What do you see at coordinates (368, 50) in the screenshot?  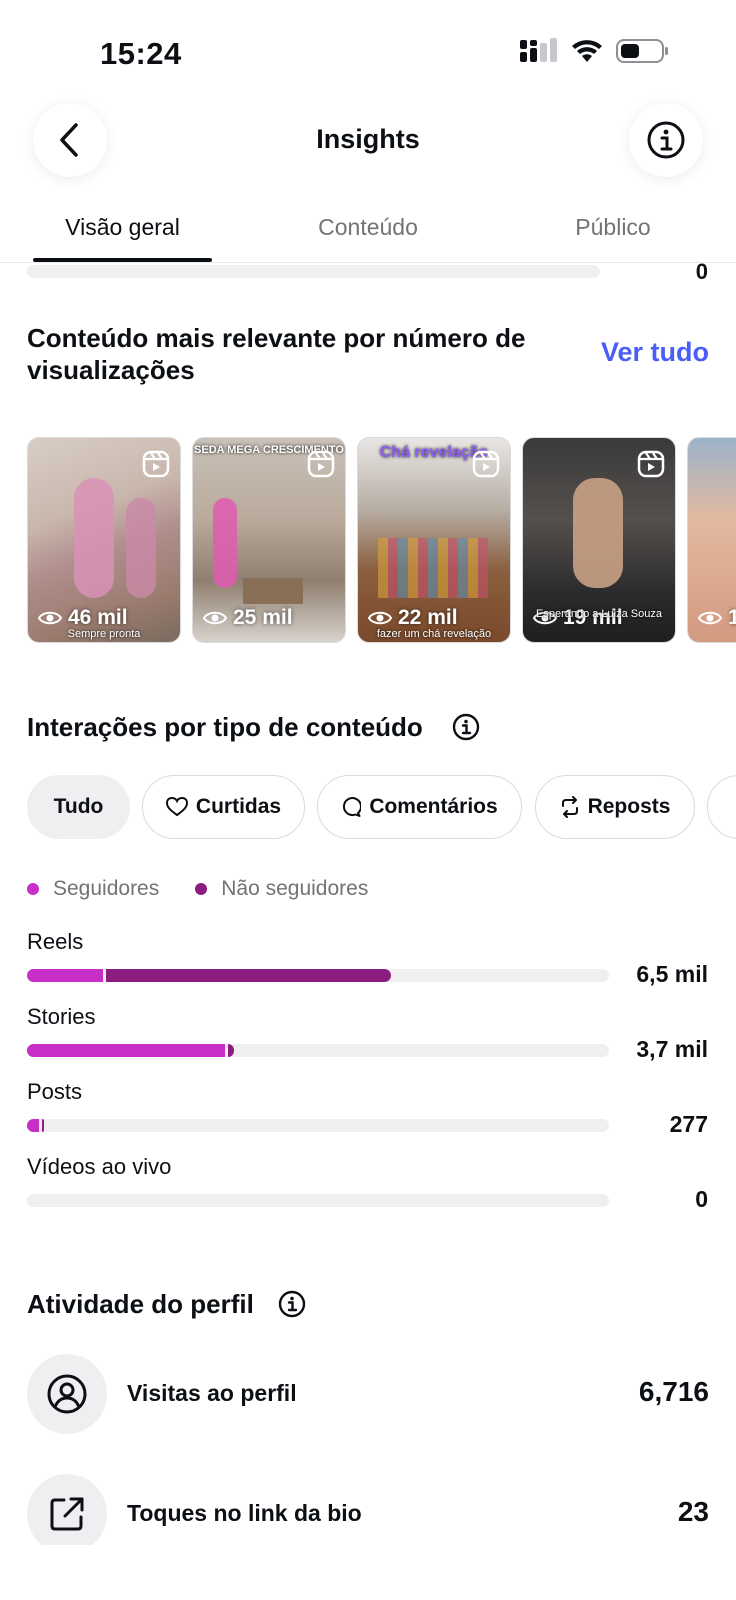 I see `status-bar: 15:24` at bounding box center [368, 50].